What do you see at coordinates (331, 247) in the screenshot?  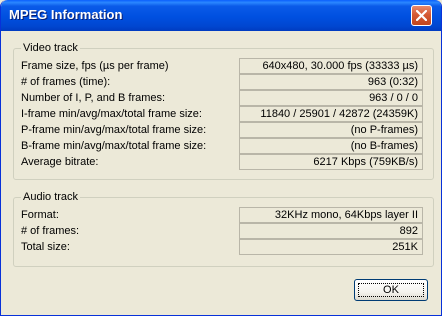 I see `audio-total-size-value: 251K` at bounding box center [331, 247].